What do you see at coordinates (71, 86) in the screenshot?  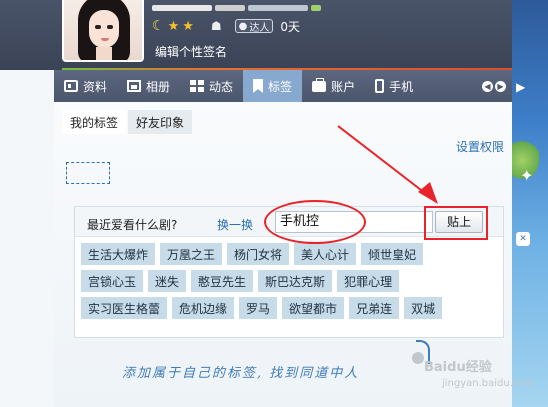 I see `card-icon` at bounding box center [71, 86].